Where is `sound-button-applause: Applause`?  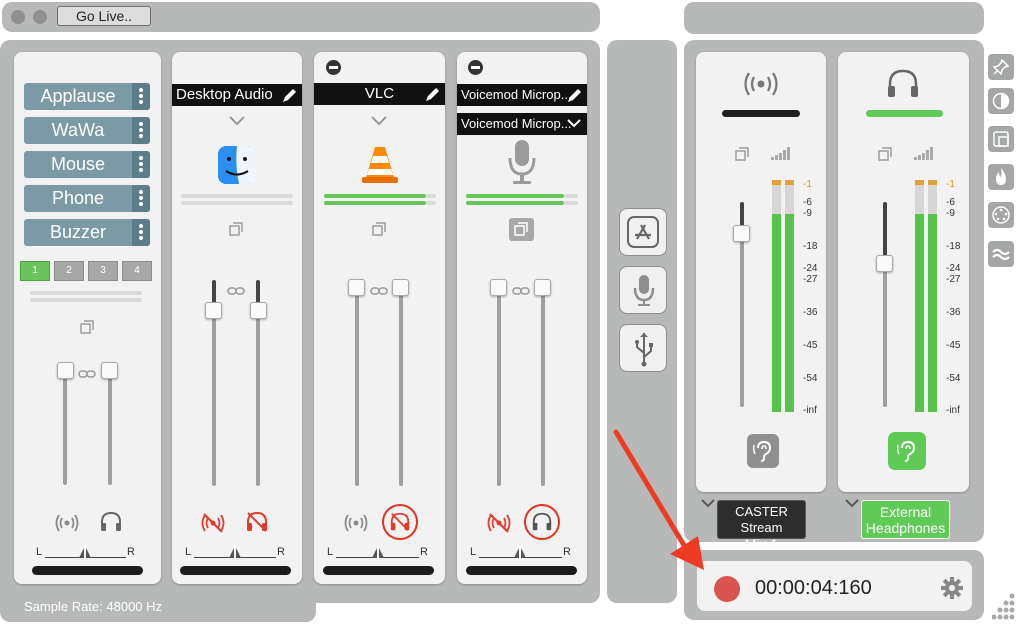 sound-button-applause: Applause is located at coordinates (87, 96).